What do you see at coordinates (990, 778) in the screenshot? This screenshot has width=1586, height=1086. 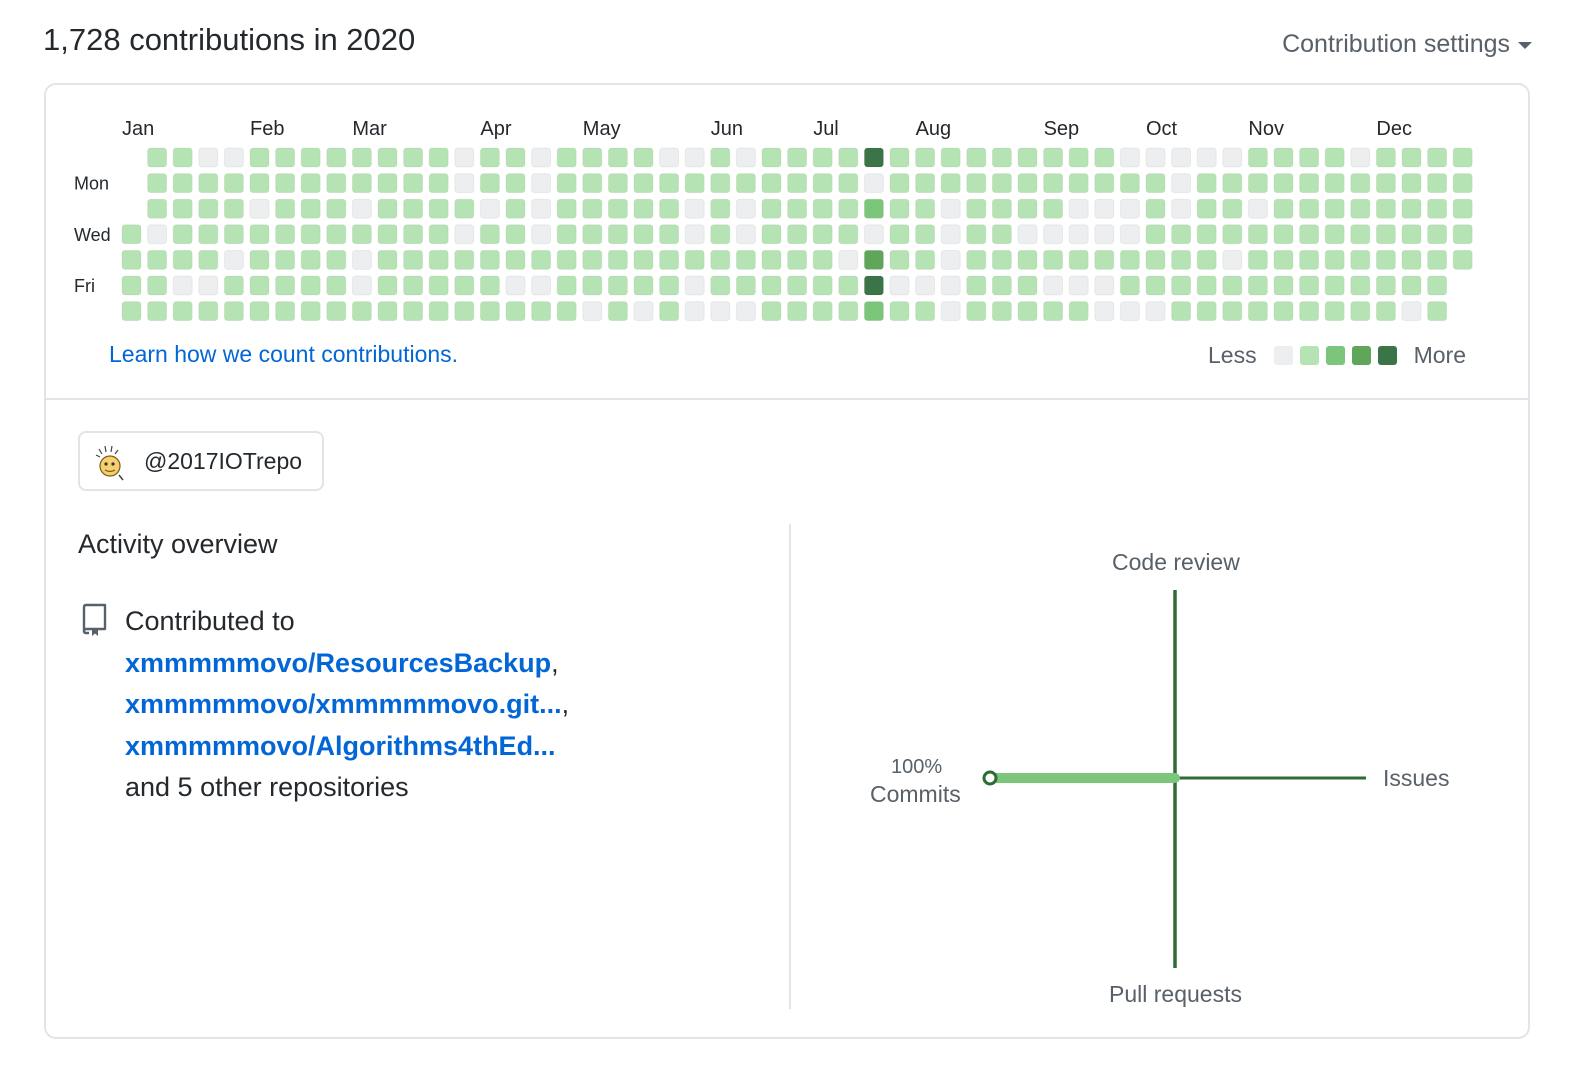 I see `radar-commits-point` at bounding box center [990, 778].